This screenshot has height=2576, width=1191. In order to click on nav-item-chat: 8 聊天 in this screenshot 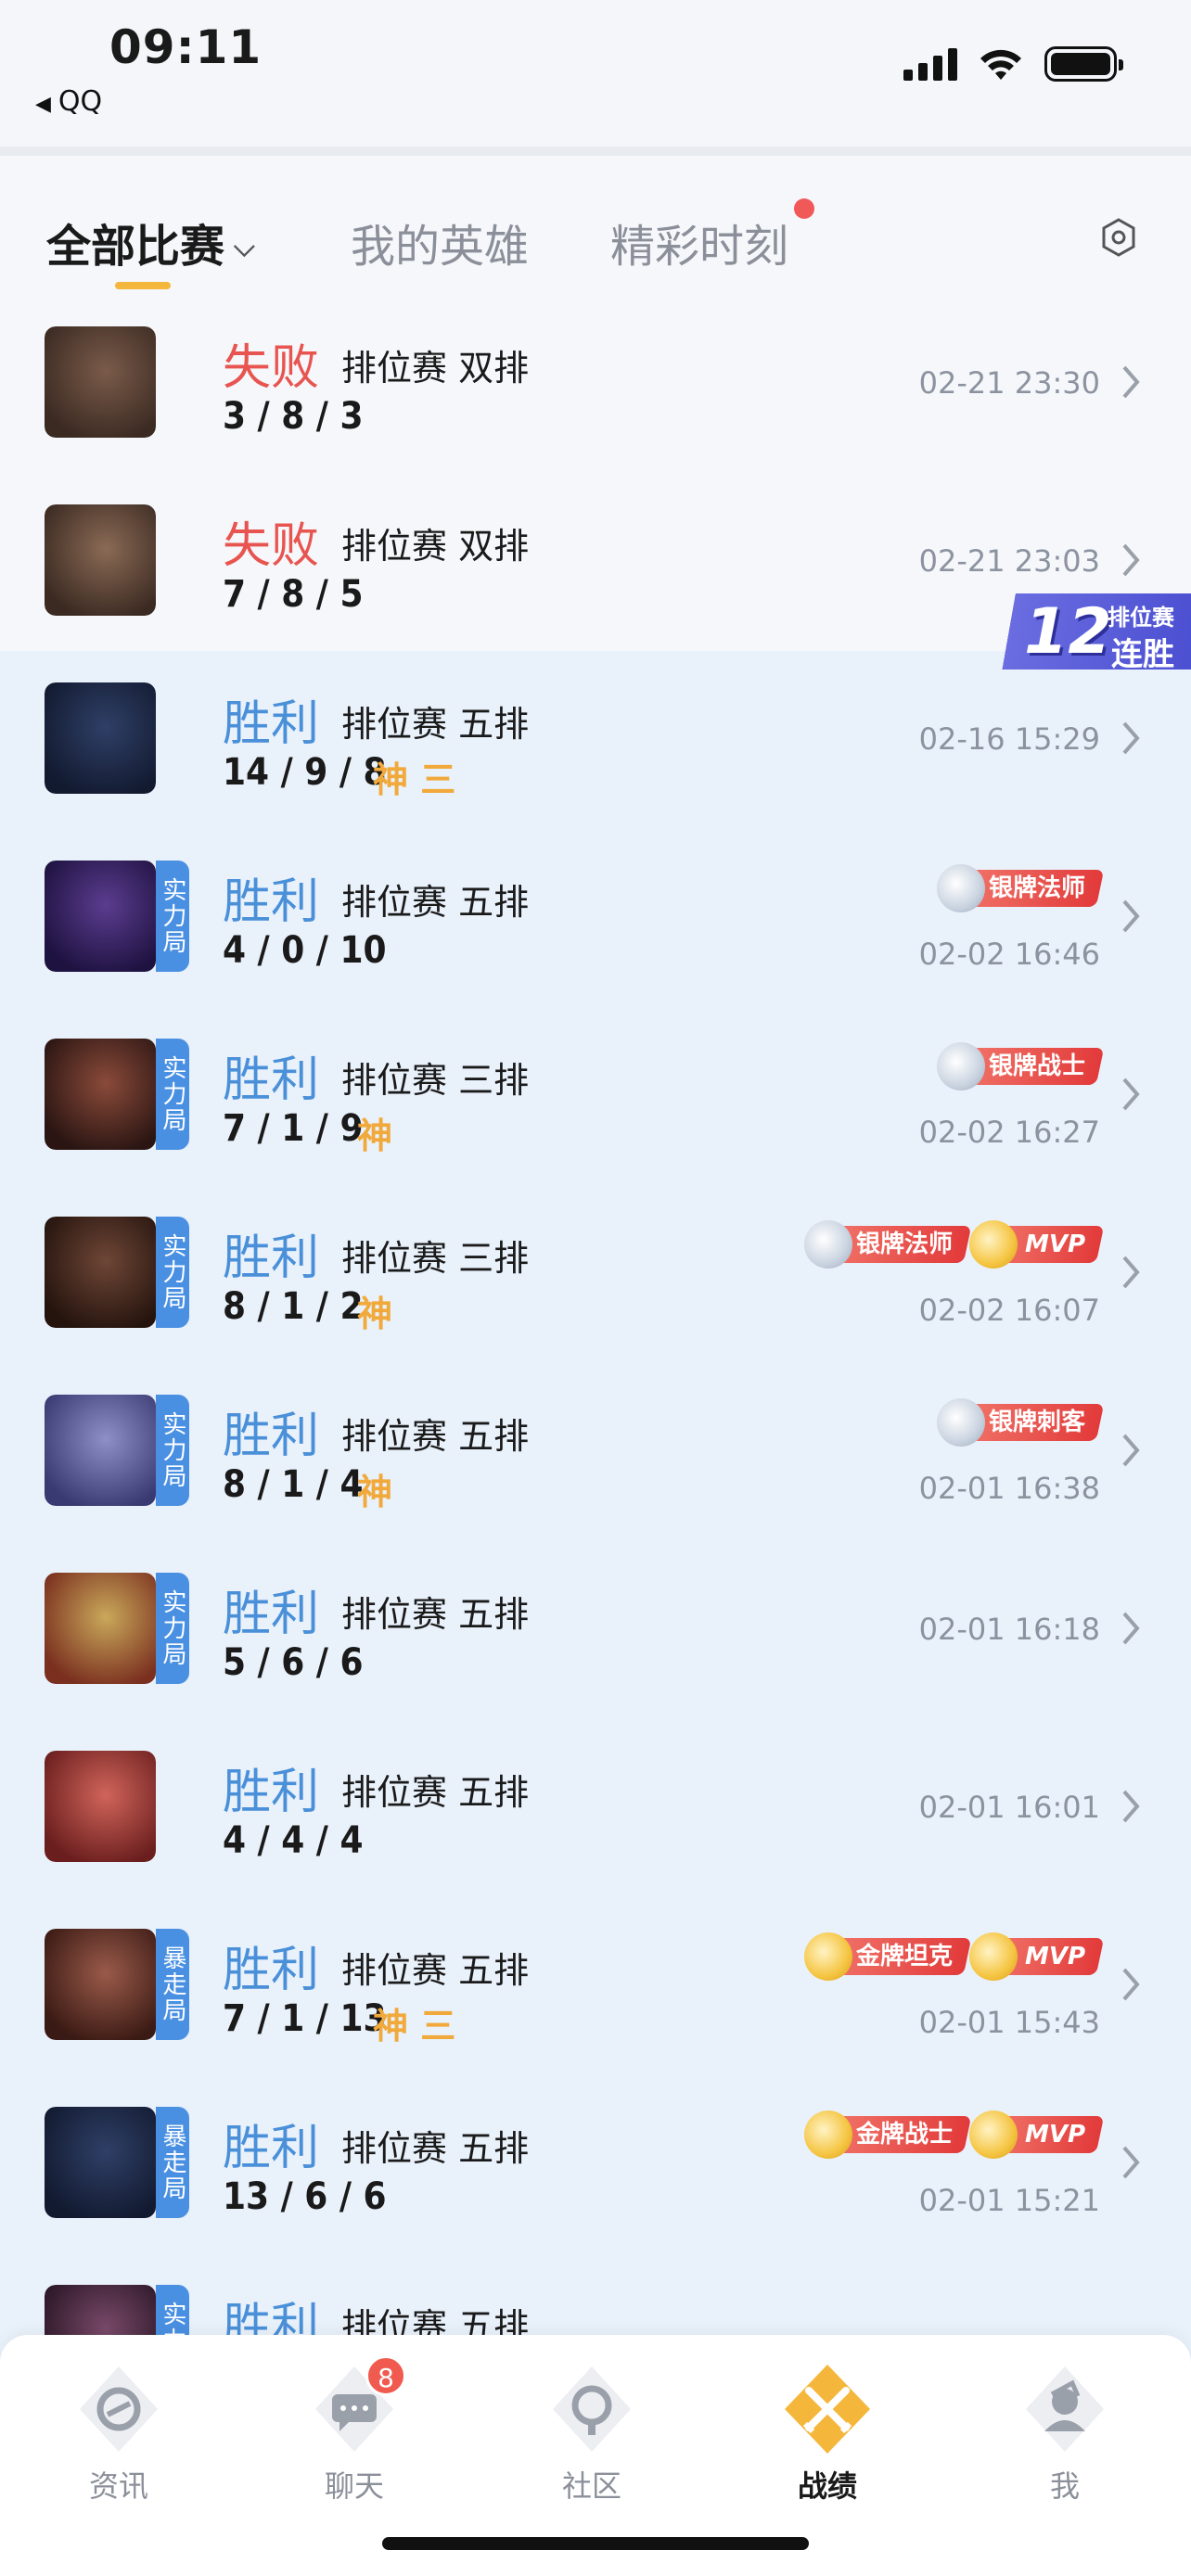, I will do `click(354, 2431)`.